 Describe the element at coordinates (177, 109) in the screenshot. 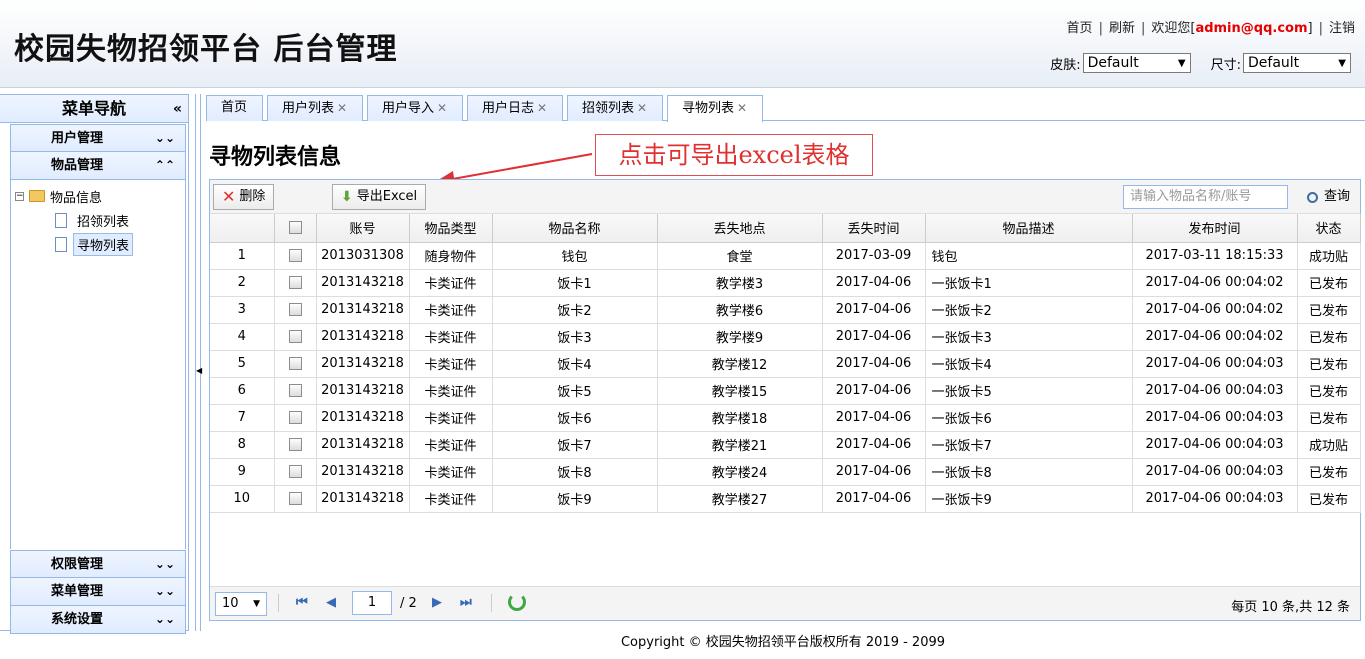

I see `collapse-left-icon: «` at that location.